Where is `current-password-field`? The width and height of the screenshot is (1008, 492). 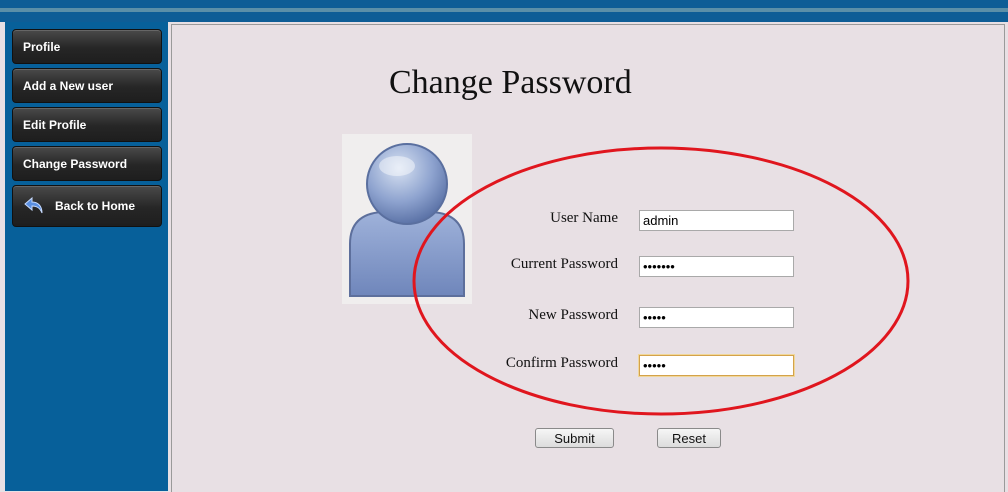
current-password-field is located at coordinates (716, 266).